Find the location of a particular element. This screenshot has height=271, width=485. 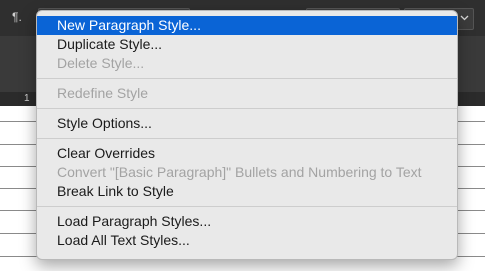

menu-item-break-link-to-style: Break Link to Style is located at coordinates (247, 191).